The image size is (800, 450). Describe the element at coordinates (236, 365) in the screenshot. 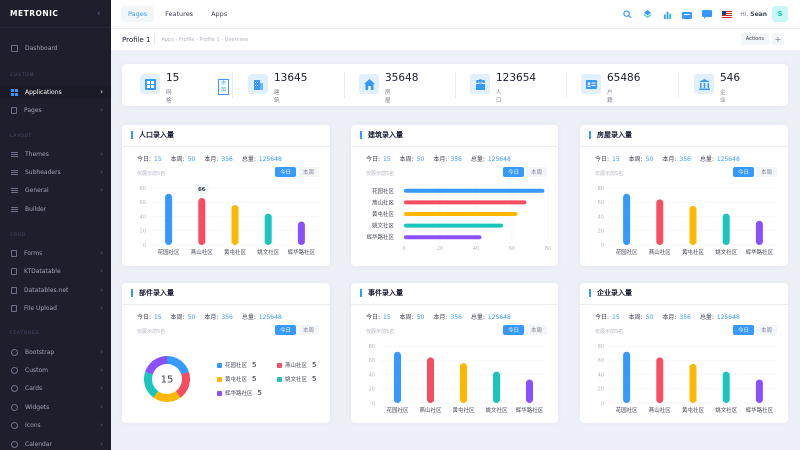

I see `legend-item: 花园社区 5` at that location.